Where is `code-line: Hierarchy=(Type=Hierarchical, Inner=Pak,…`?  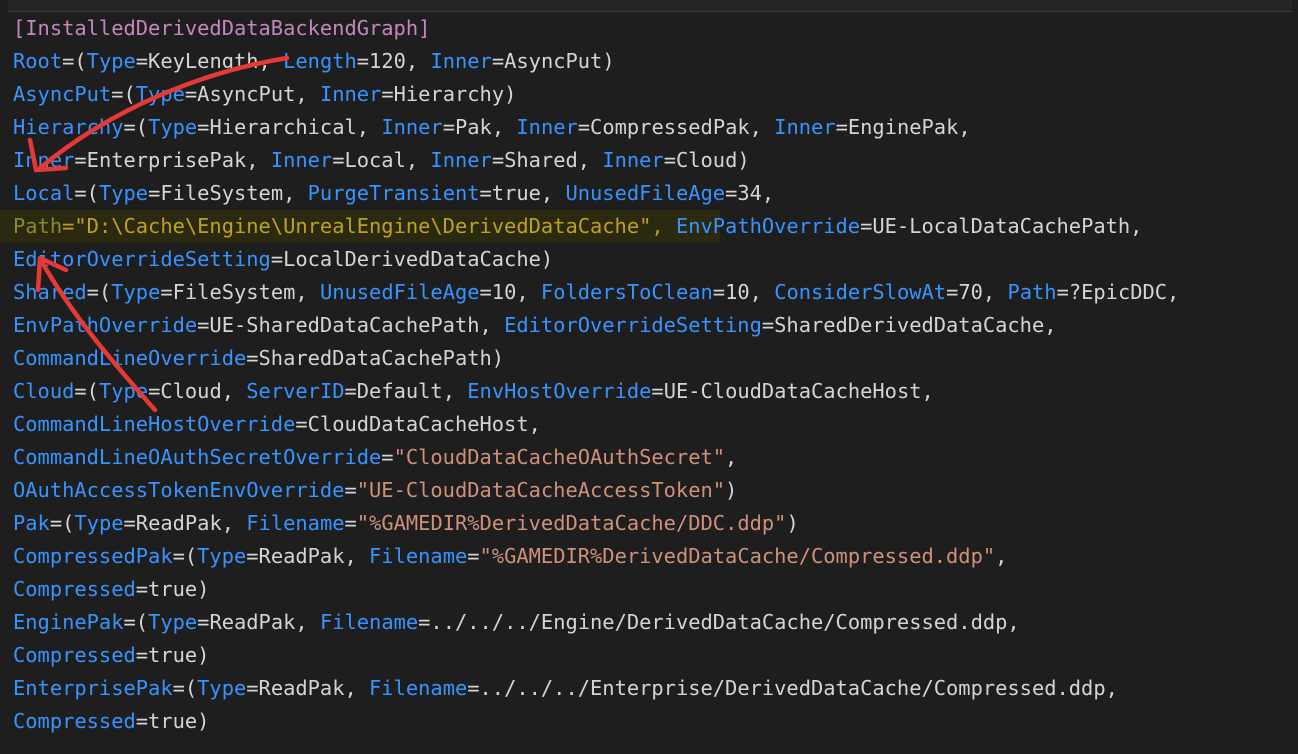 code-line: Hierarchy=(Type=Hierarchical, Inner=Pak,… is located at coordinates (649, 127).